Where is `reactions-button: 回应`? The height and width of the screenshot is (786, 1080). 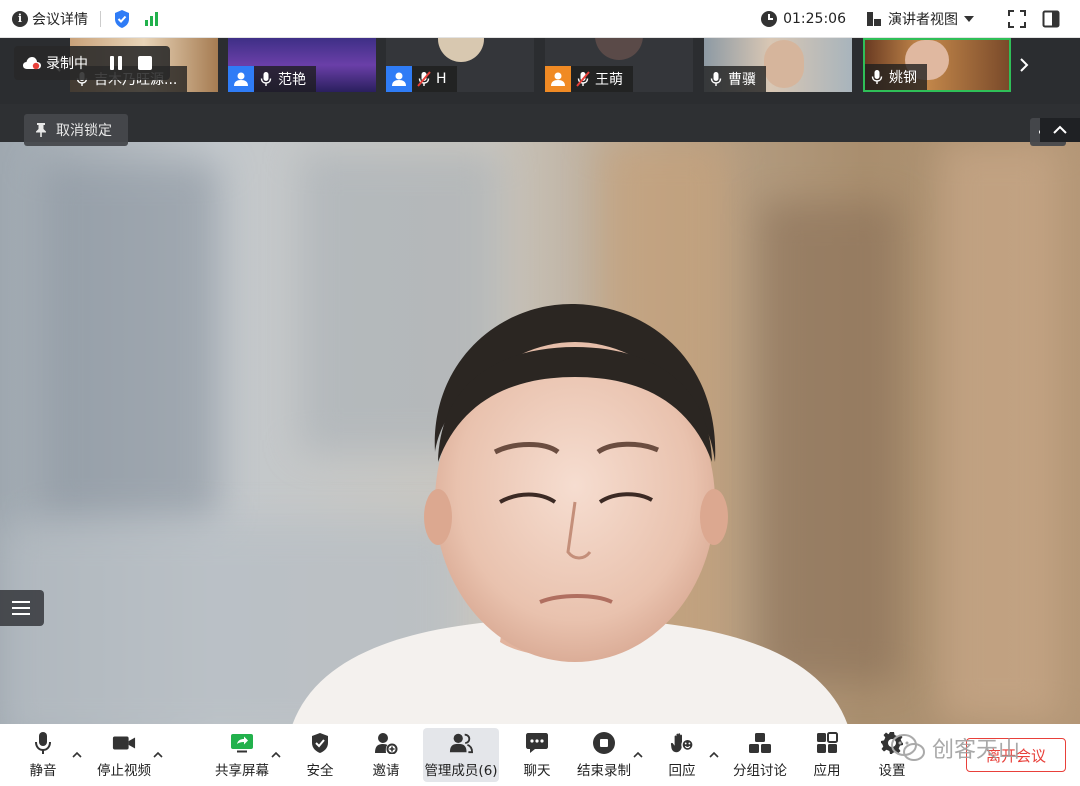 reactions-button: 回应 is located at coordinates (682, 755).